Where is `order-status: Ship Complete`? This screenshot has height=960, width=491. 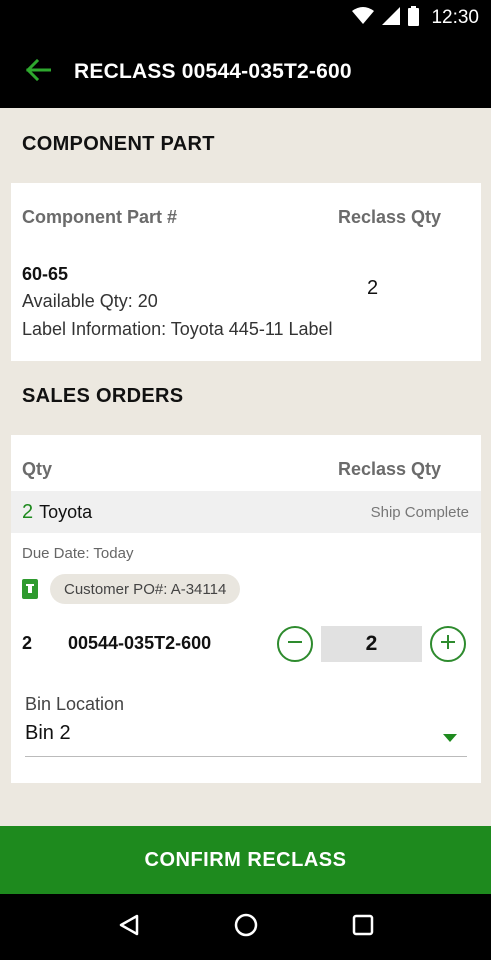
order-status: Ship Complete is located at coordinates (419, 512).